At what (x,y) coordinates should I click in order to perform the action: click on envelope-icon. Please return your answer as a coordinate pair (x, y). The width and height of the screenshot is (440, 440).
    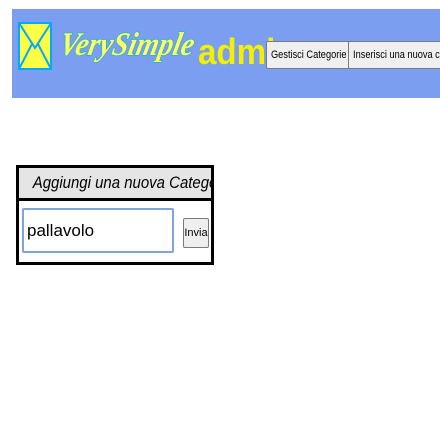
    Looking at the image, I should click on (35, 46).